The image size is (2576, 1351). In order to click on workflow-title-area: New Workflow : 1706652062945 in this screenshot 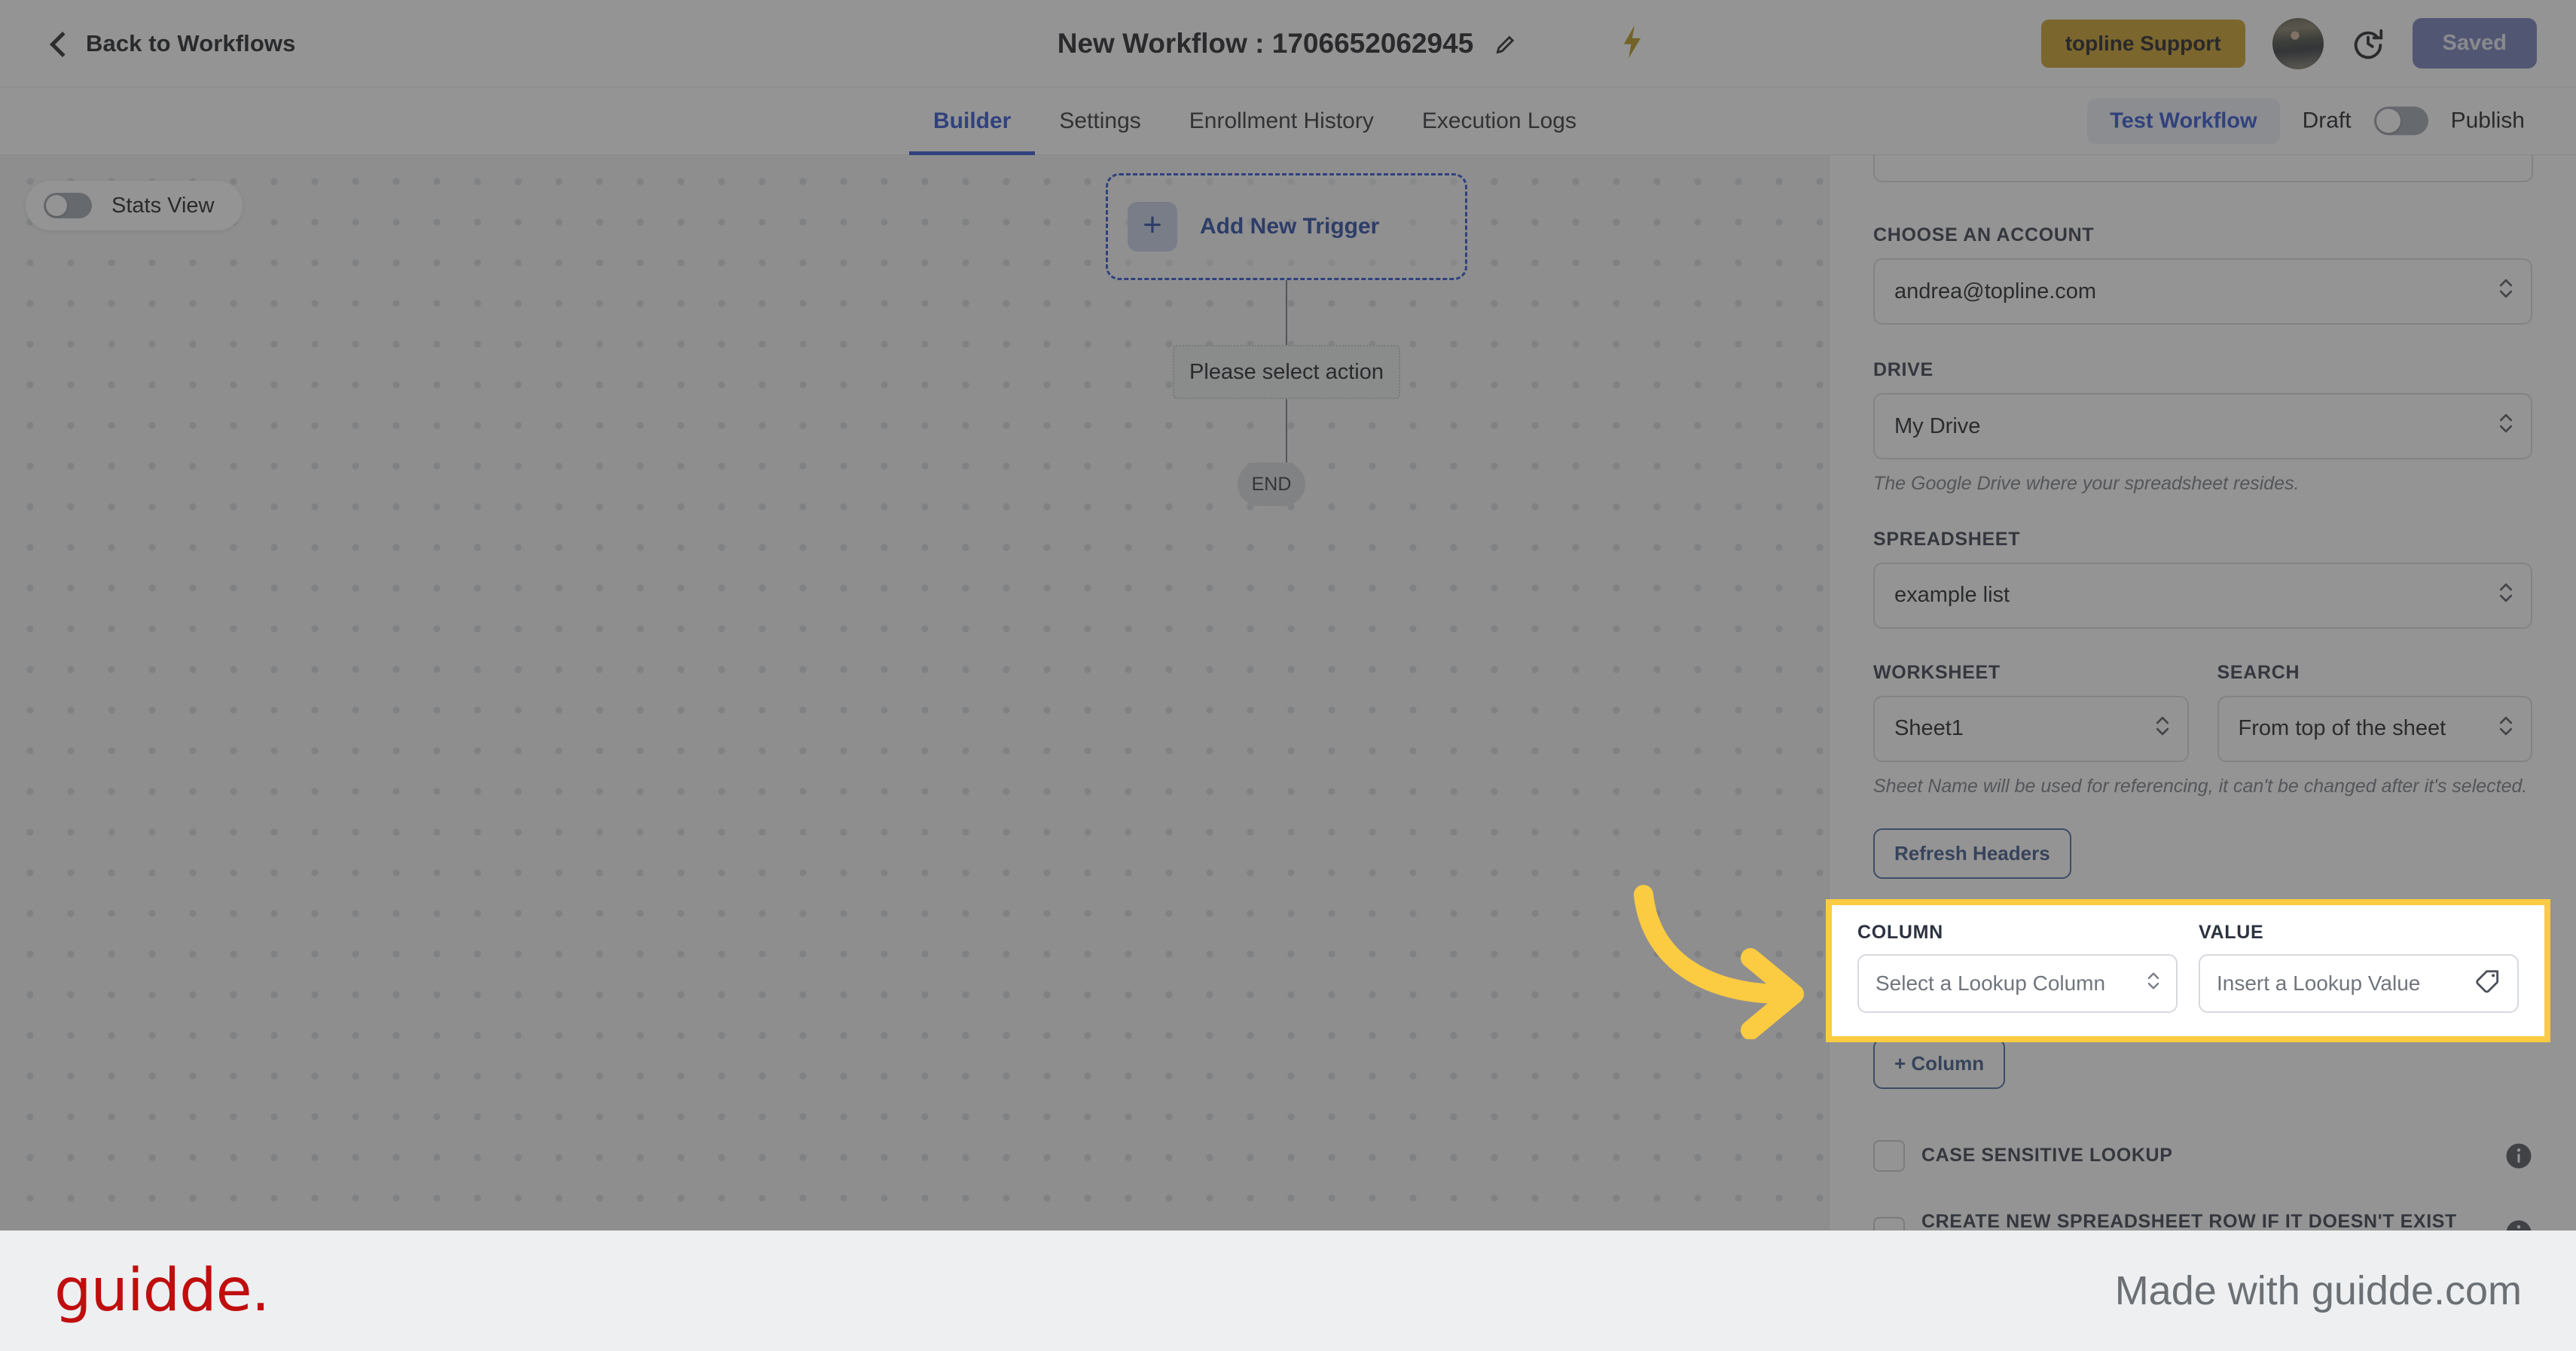, I will do `click(1288, 43)`.